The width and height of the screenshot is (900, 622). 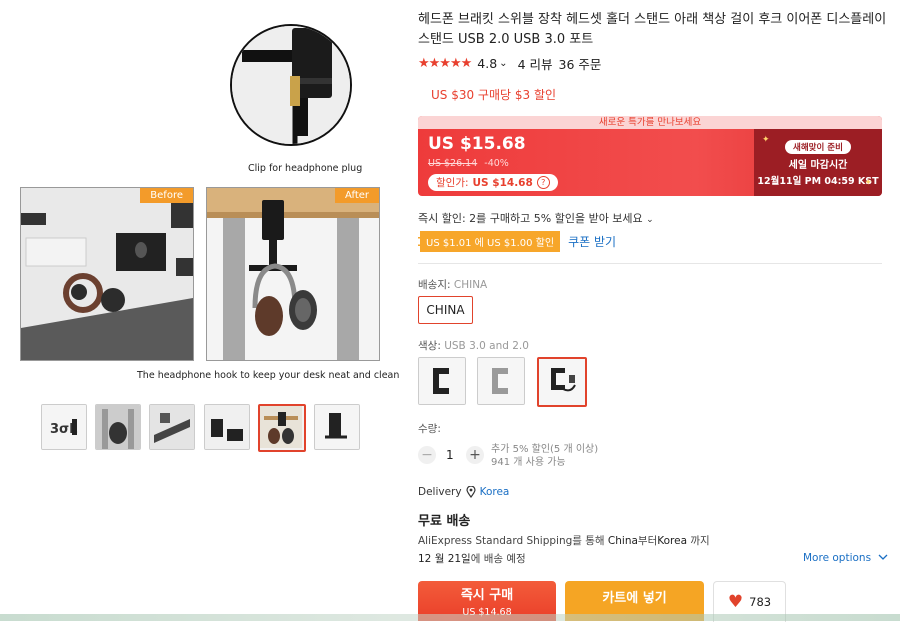 What do you see at coordinates (495, 541) in the screenshot?
I see `shipping-service: AliExpress Standard Shipping` at bounding box center [495, 541].